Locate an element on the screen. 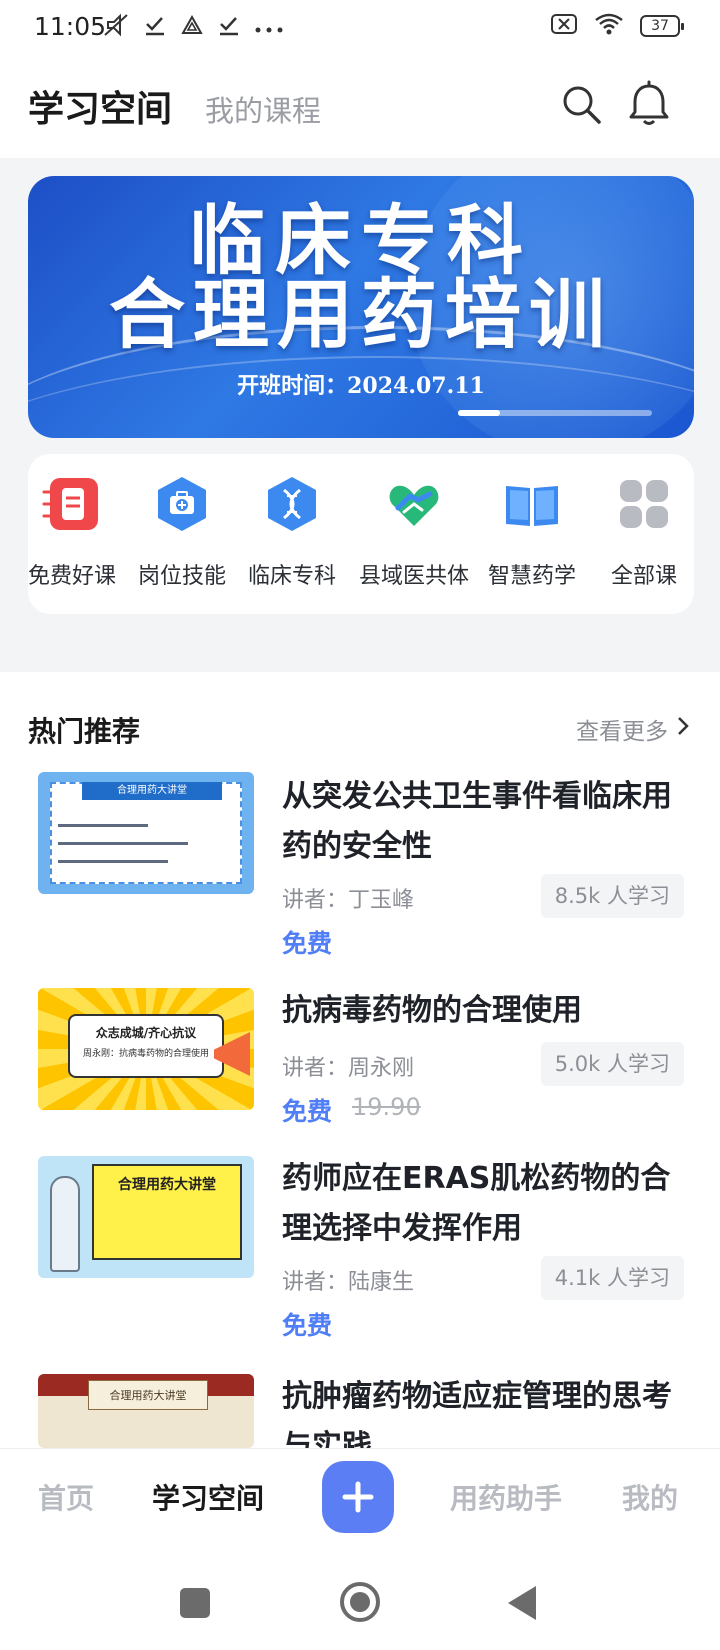 The height and width of the screenshot is (1650, 720). section-title-hot: 热门推荐 is located at coordinates (84, 731).